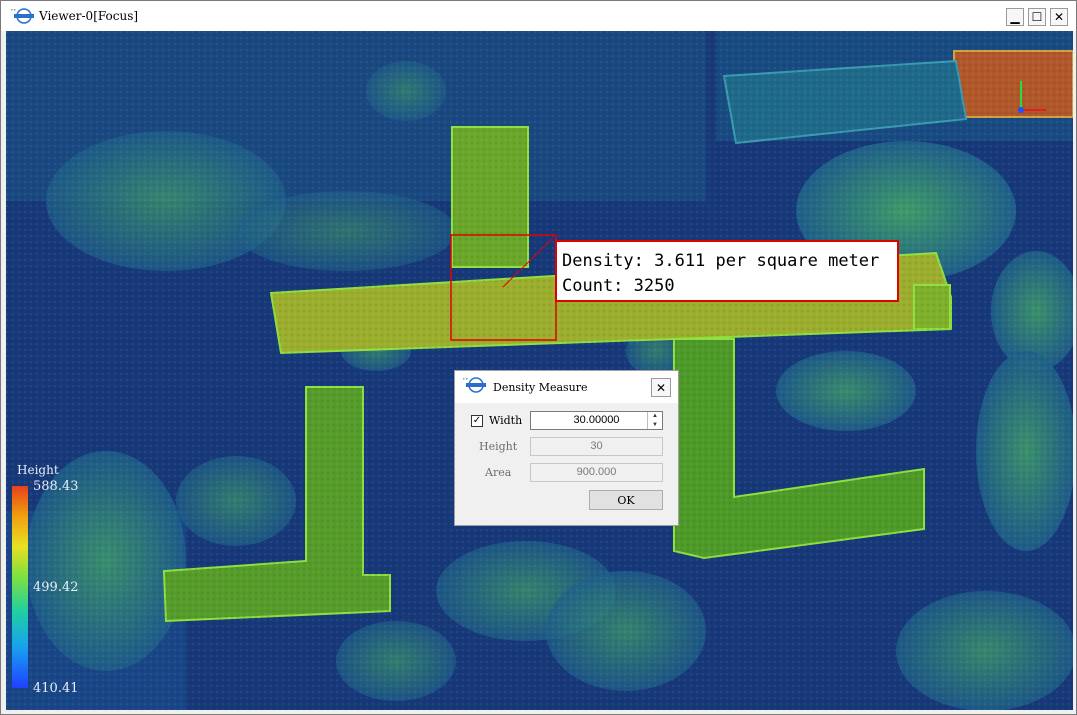 This screenshot has height=715, width=1077. Describe the element at coordinates (596, 472) in the screenshot. I see `area-field: 900.000` at that location.